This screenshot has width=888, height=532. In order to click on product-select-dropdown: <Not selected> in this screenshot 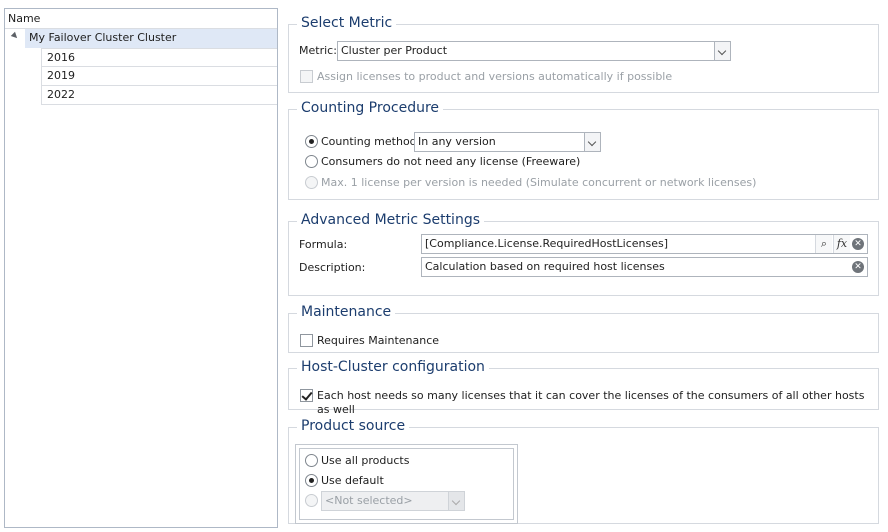, I will do `click(393, 501)`.